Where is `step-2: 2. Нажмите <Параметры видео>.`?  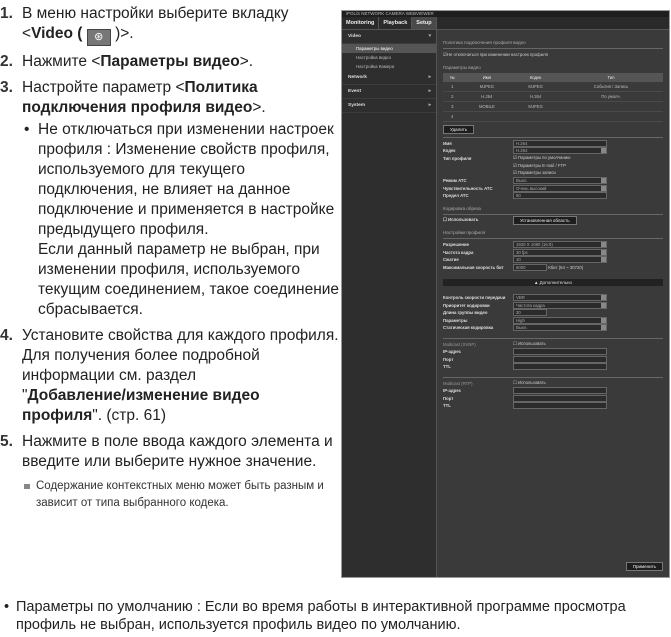 step-2: 2. Нажмите <Параметры видео>. is located at coordinates (170, 62).